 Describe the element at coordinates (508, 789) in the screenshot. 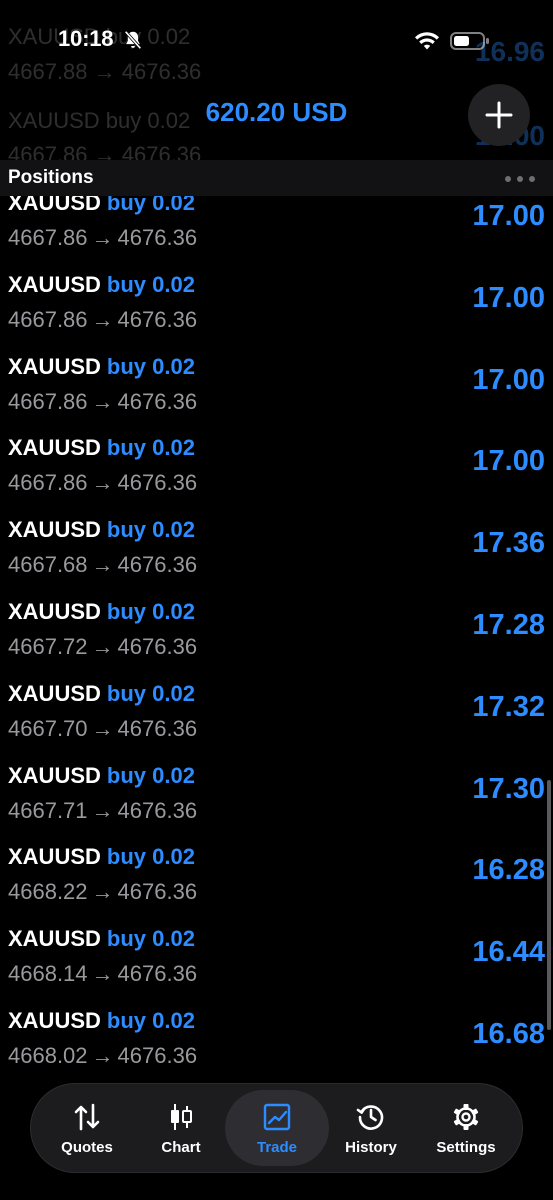

I see `position-profit: 17.30` at that location.